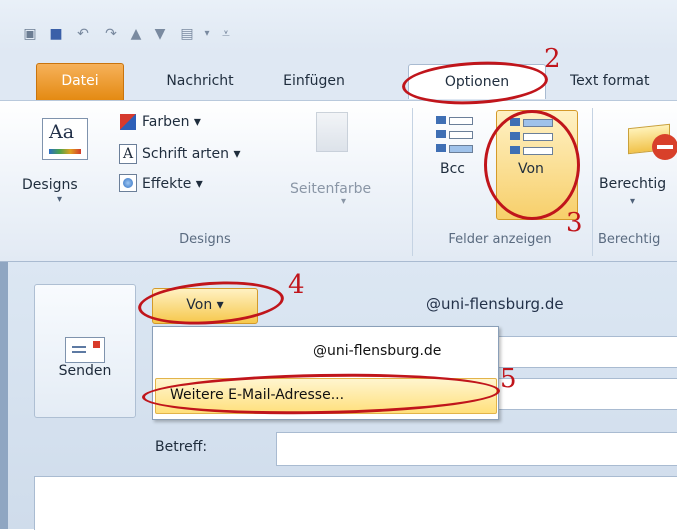 The width and height of the screenshot is (677, 530). What do you see at coordinates (332, 132) in the screenshot?
I see `page-color-icon` at bounding box center [332, 132].